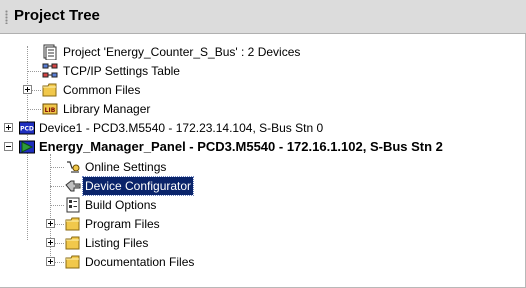 The height and width of the screenshot is (288, 526). Describe the element at coordinates (260, 71) in the screenshot. I see `tree-item-tcpip-settings: TCP/IP Settings Table` at that location.